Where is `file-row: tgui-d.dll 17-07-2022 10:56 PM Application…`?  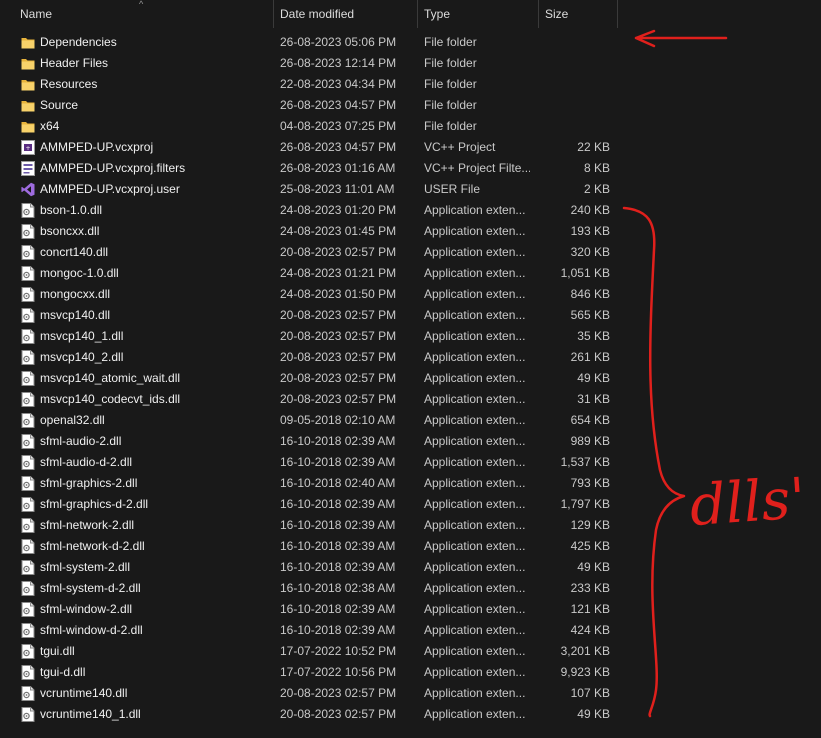
file-row: tgui-d.dll 17-07-2022 10:56 PM Application… is located at coordinates (410, 672).